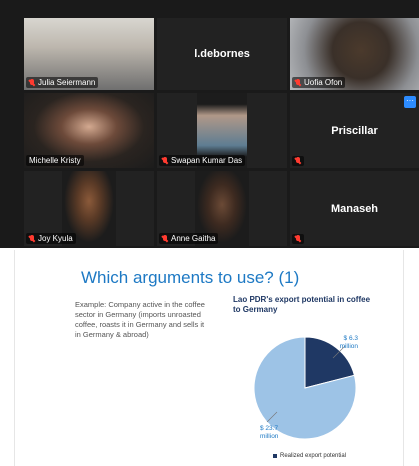 This screenshot has height=466, width=419. I want to click on pie-data-label: $ 23.7 million, so click(269, 432).